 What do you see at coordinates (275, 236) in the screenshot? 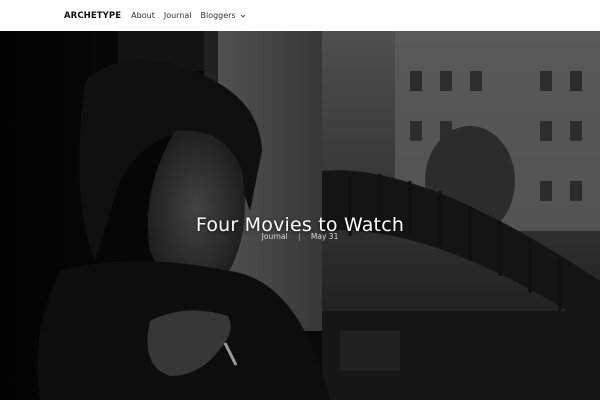
I see `post-category-link: Journal` at bounding box center [275, 236].